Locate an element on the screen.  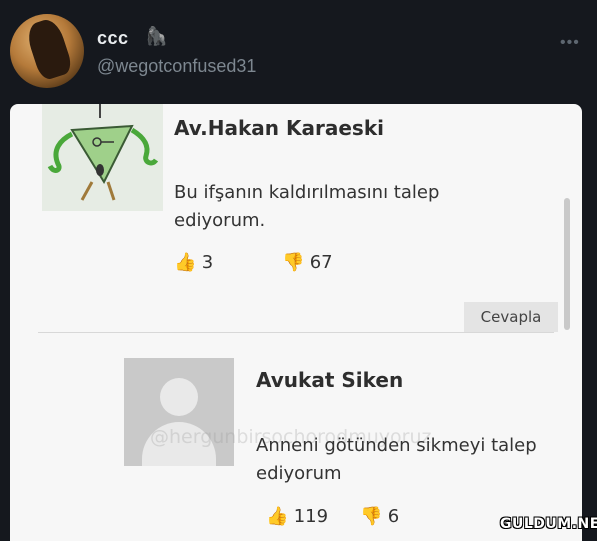
reply-button: Cevapla is located at coordinates (511, 317).